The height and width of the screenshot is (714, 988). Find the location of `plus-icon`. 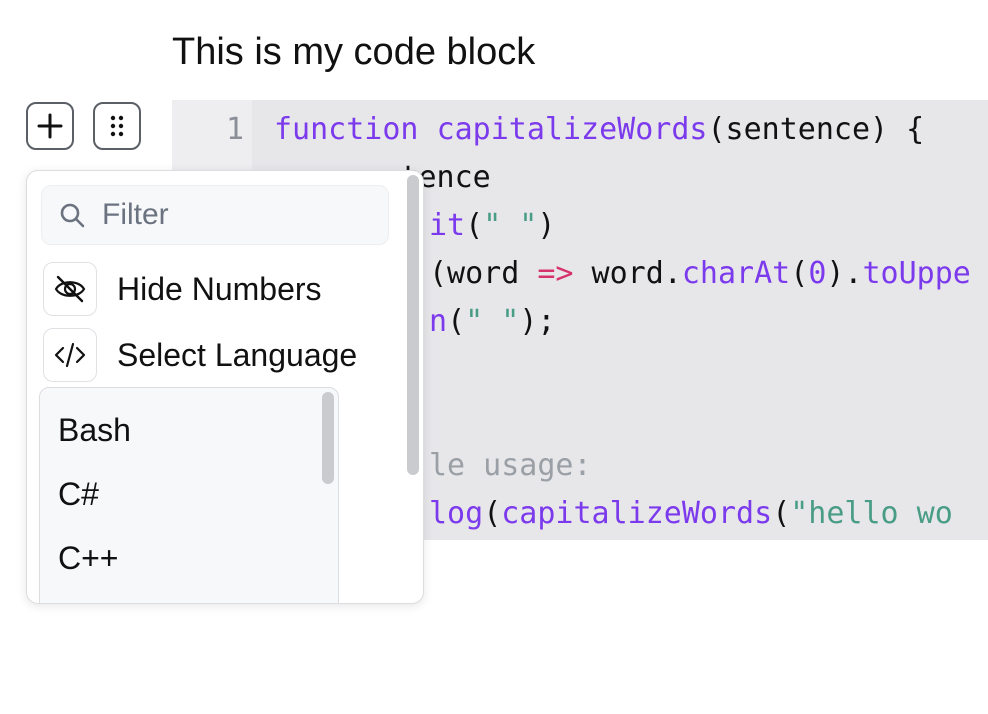

plus-icon is located at coordinates (50, 126).